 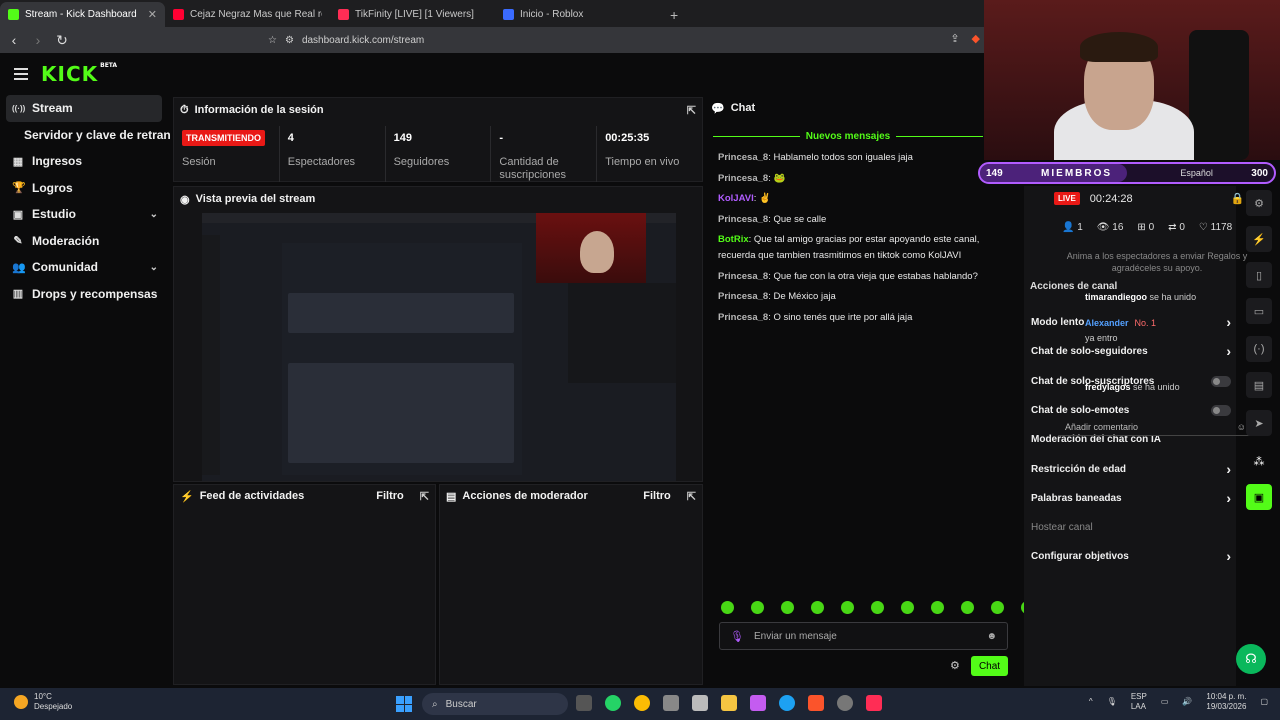 What do you see at coordinates (816, 703) in the screenshot?
I see `brave-icon` at bounding box center [816, 703].